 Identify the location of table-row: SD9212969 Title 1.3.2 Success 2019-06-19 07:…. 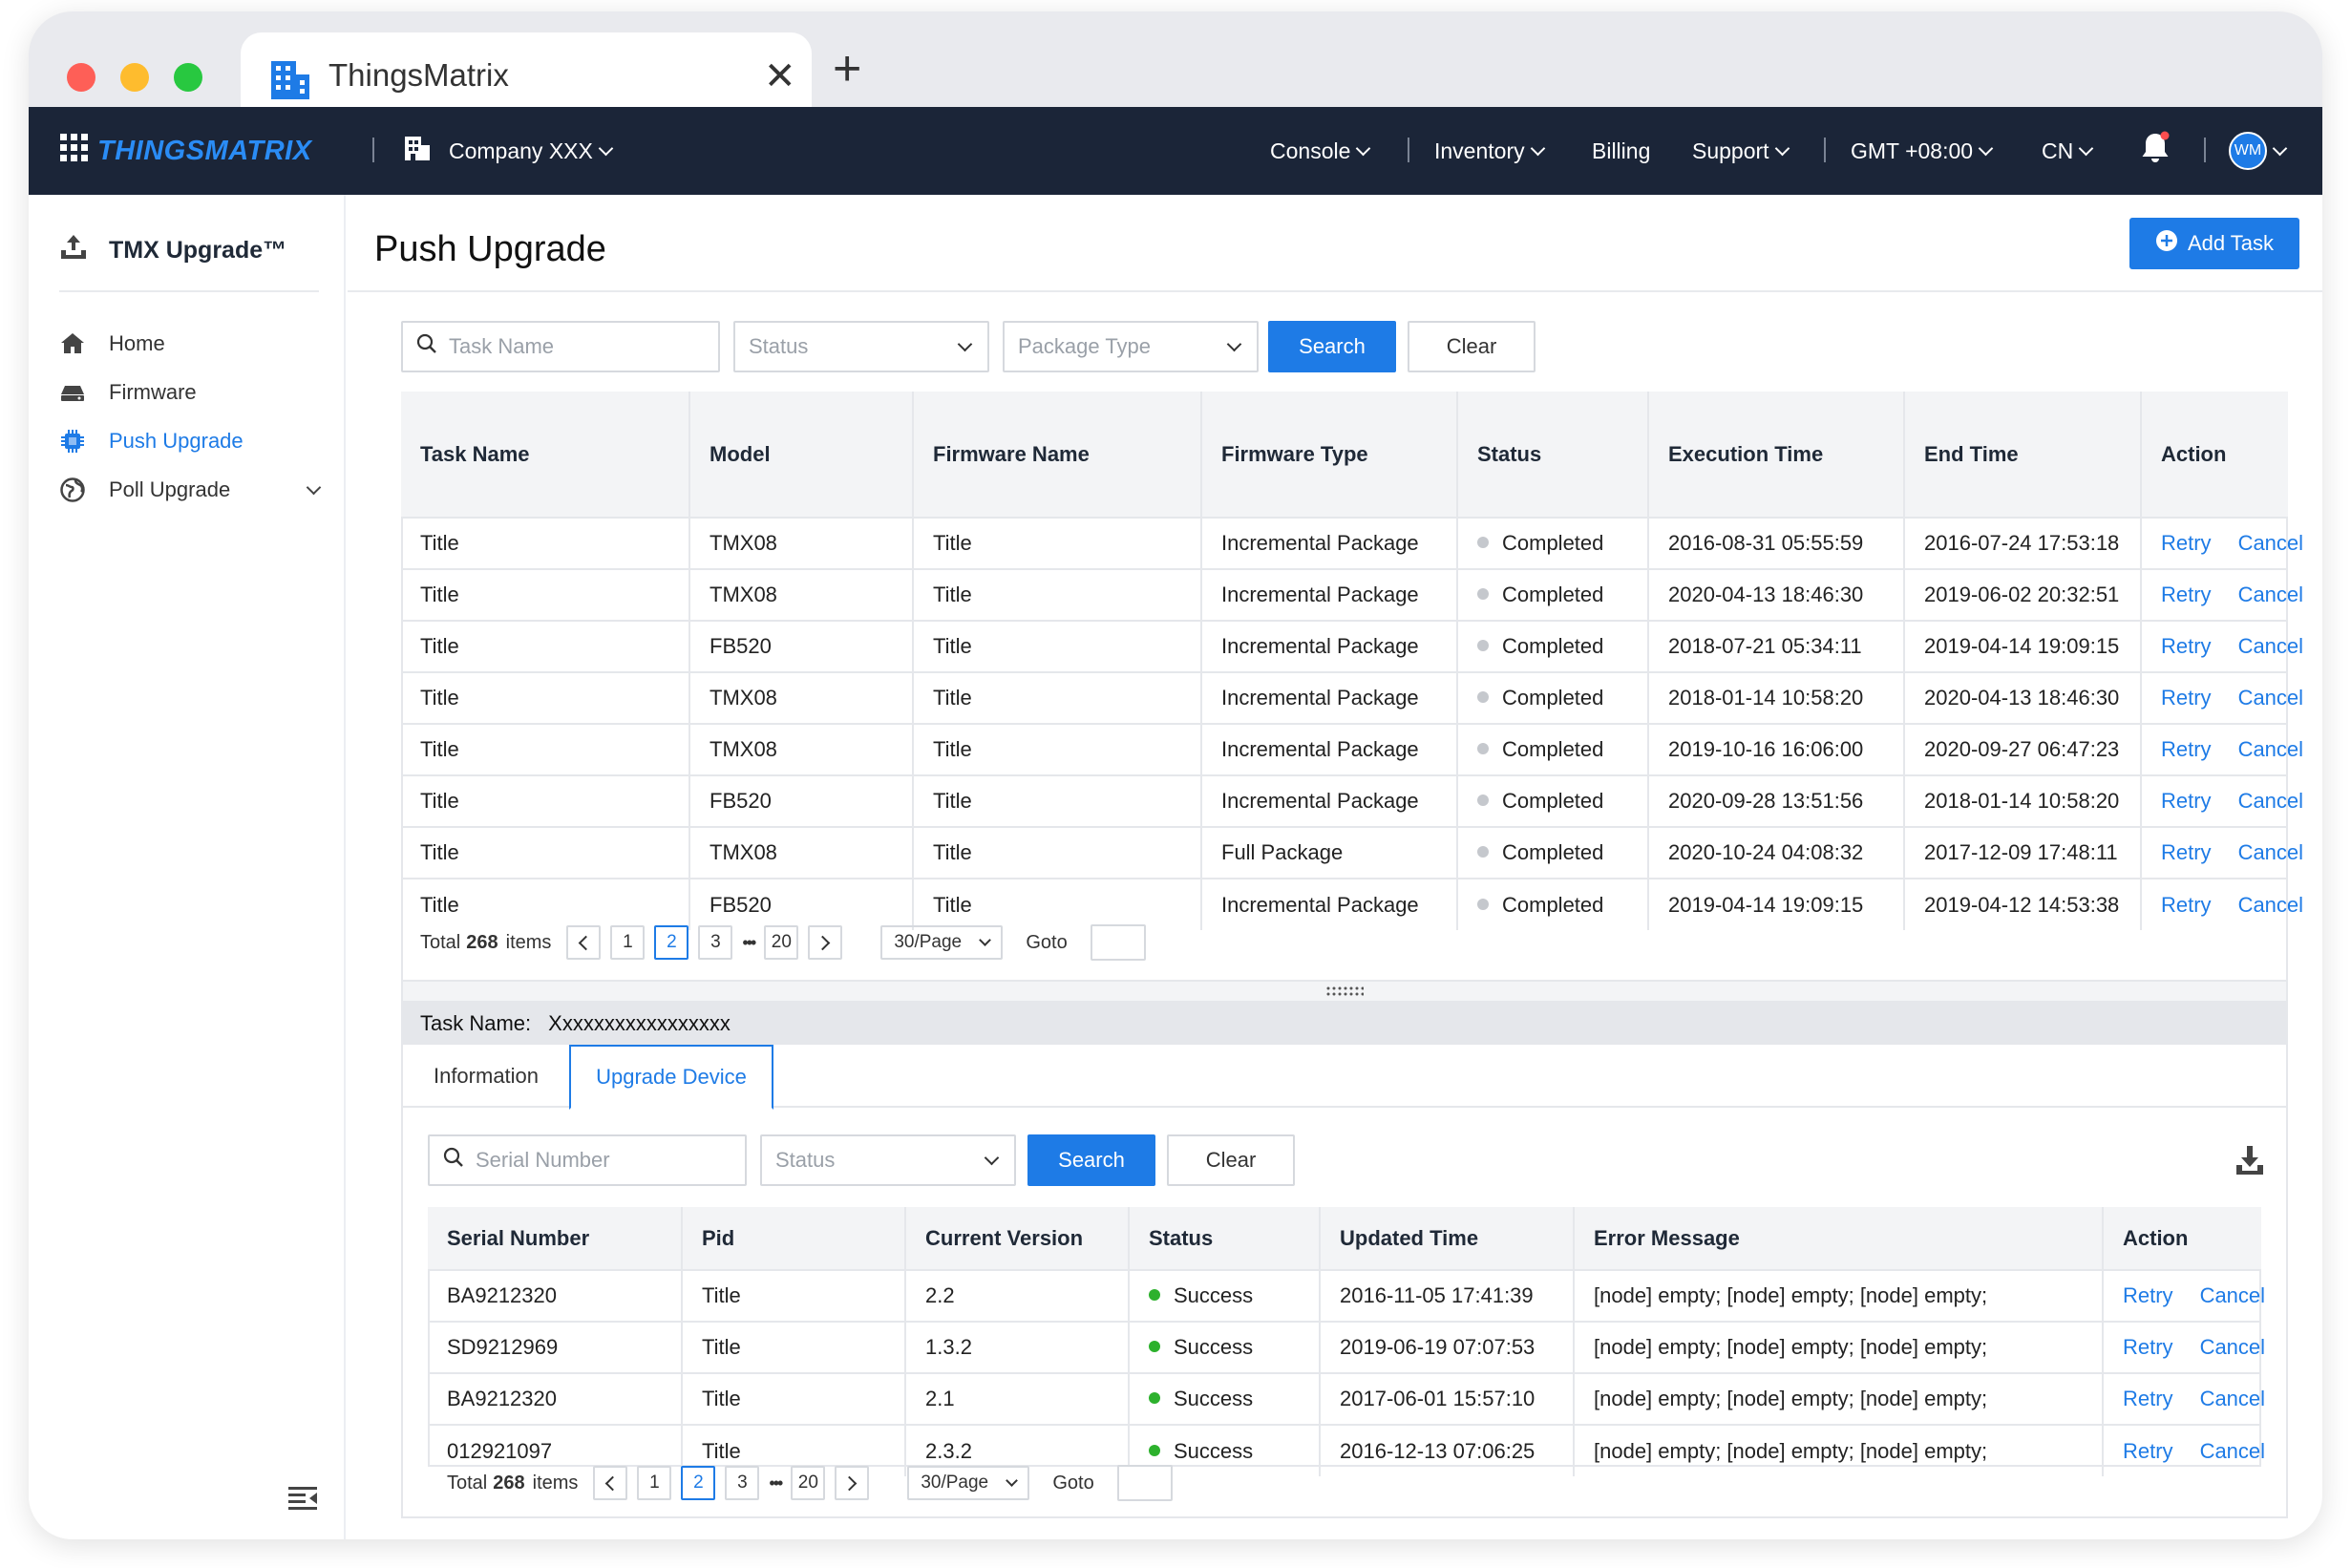
(1347, 1347).